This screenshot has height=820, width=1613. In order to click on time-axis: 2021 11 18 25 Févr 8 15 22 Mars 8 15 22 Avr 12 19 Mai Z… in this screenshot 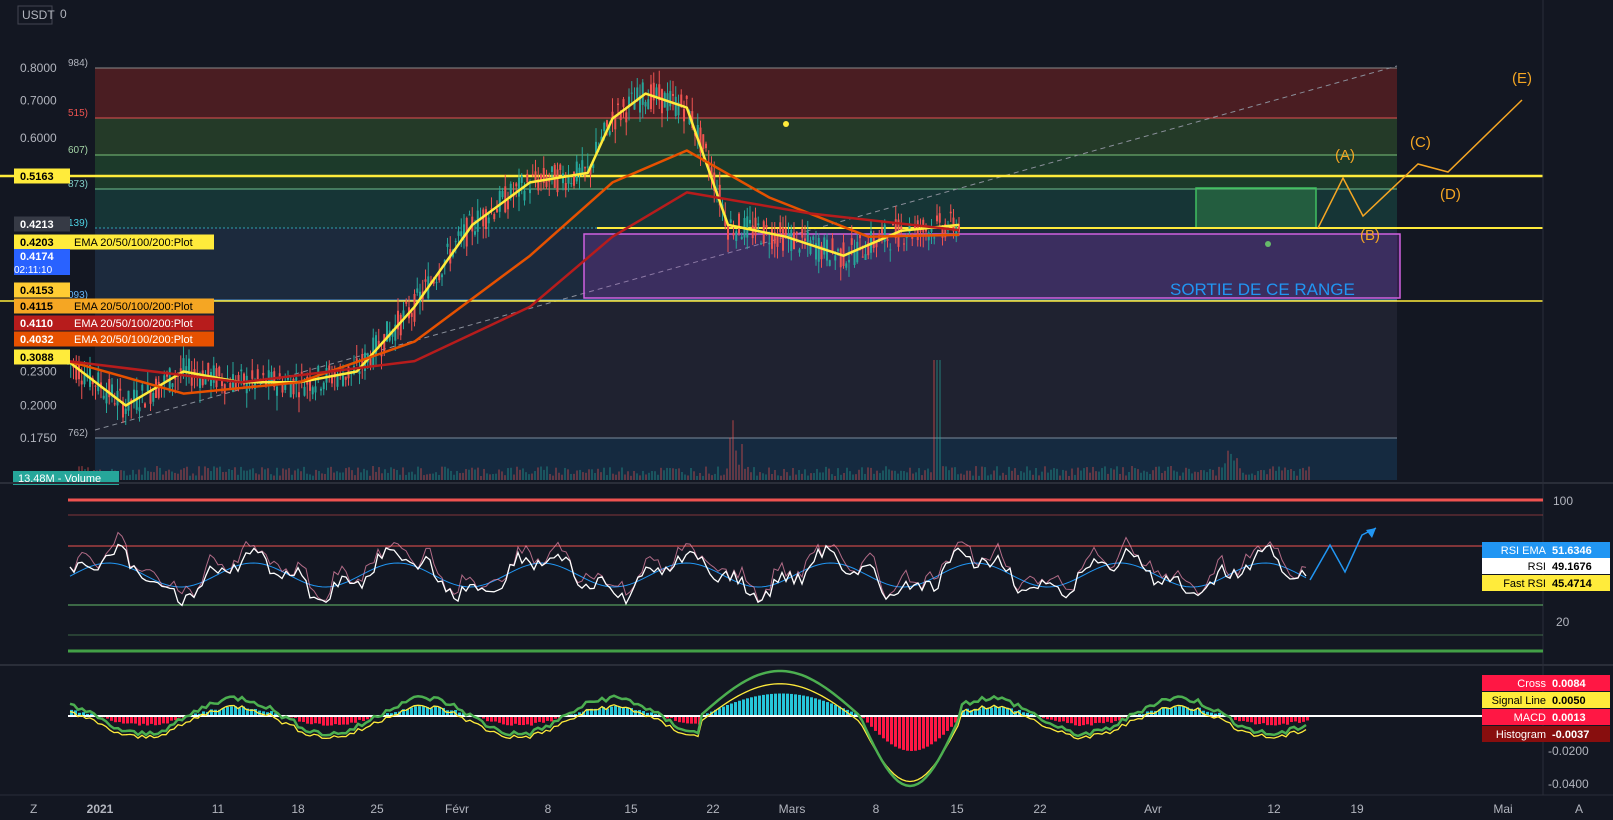, I will do `click(806, 805)`.